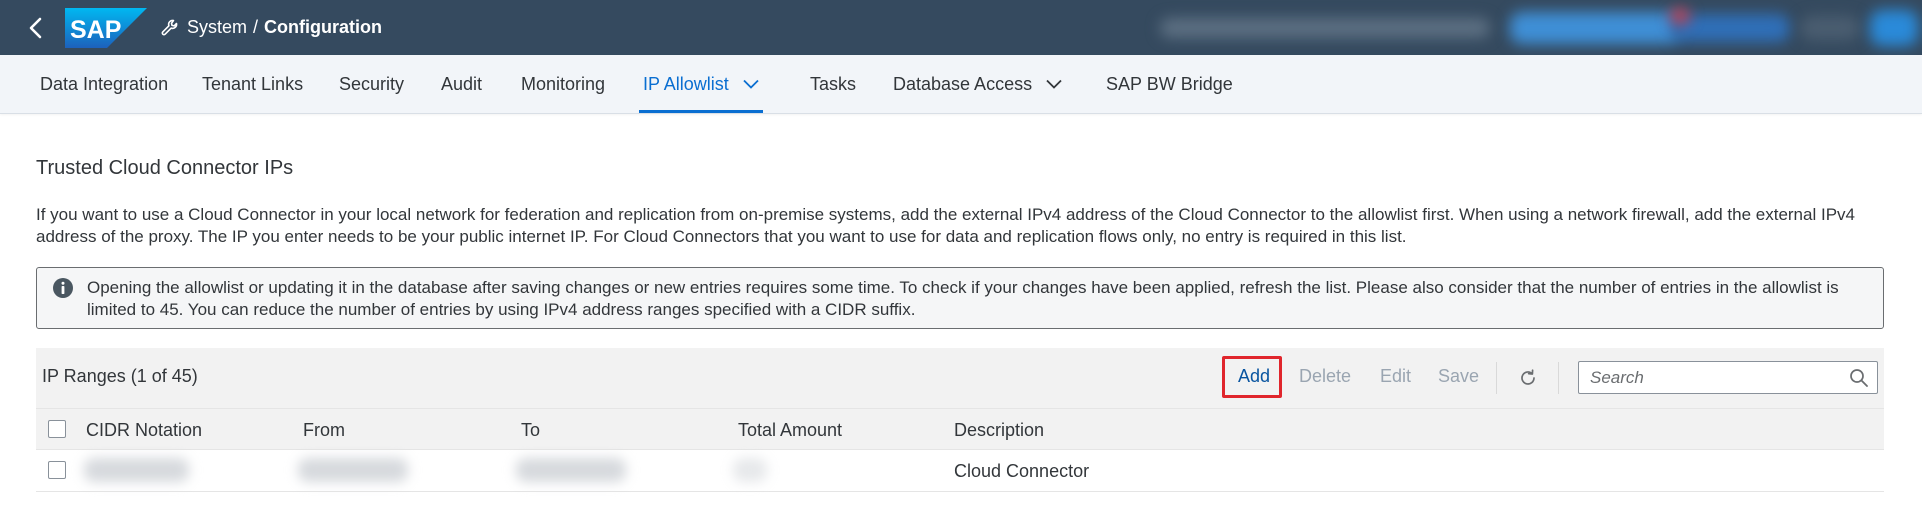 This screenshot has width=1922, height=508. I want to click on total-cell-redacted, so click(750, 470).